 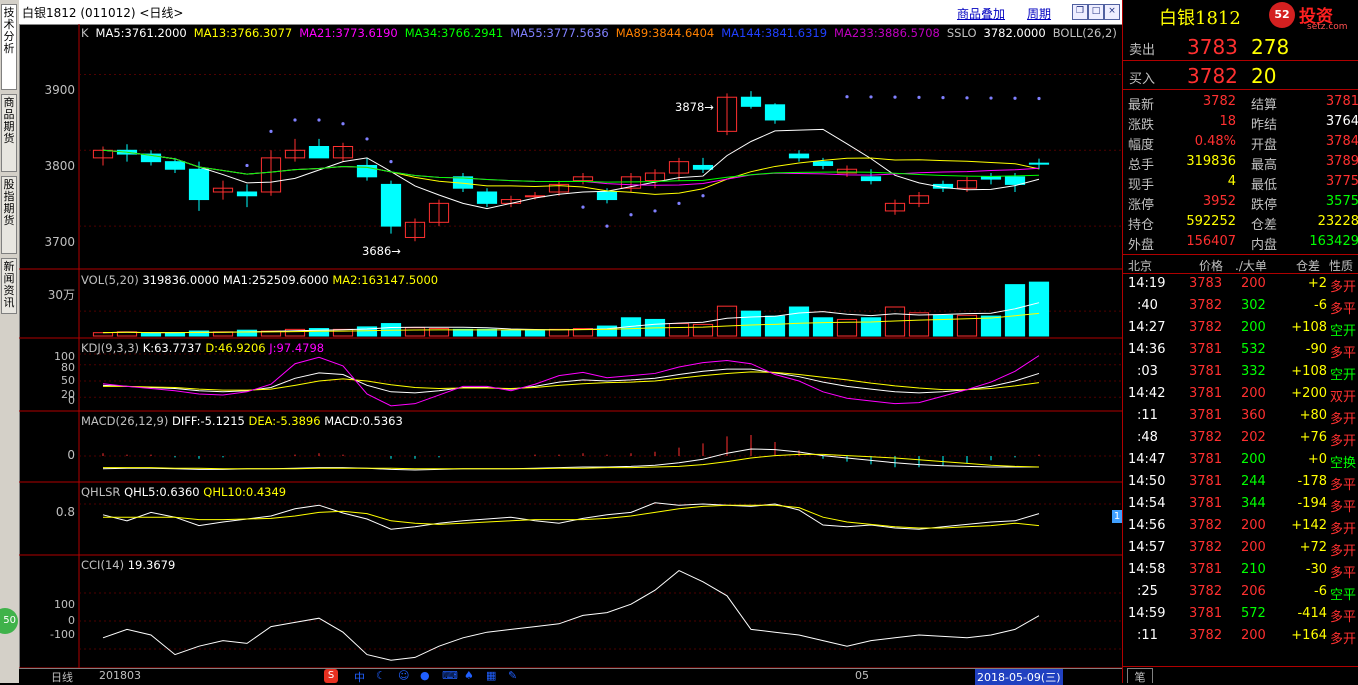 What do you see at coordinates (9, 133) in the screenshot?
I see `tab-commodity-futures: 商品期货` at bounding box center [9, 133].